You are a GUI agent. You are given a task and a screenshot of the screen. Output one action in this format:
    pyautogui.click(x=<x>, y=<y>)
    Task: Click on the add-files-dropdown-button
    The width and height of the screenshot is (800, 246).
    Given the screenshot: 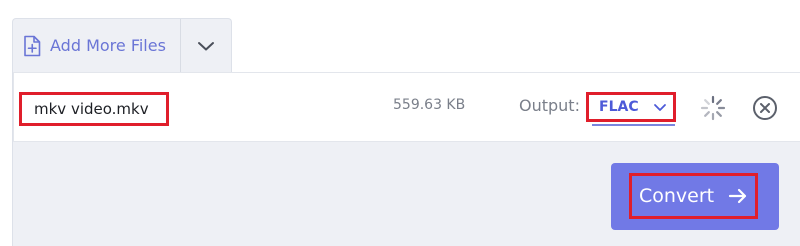 What is the action you would take?
    pyautogui.click(x=206, y=45)
    